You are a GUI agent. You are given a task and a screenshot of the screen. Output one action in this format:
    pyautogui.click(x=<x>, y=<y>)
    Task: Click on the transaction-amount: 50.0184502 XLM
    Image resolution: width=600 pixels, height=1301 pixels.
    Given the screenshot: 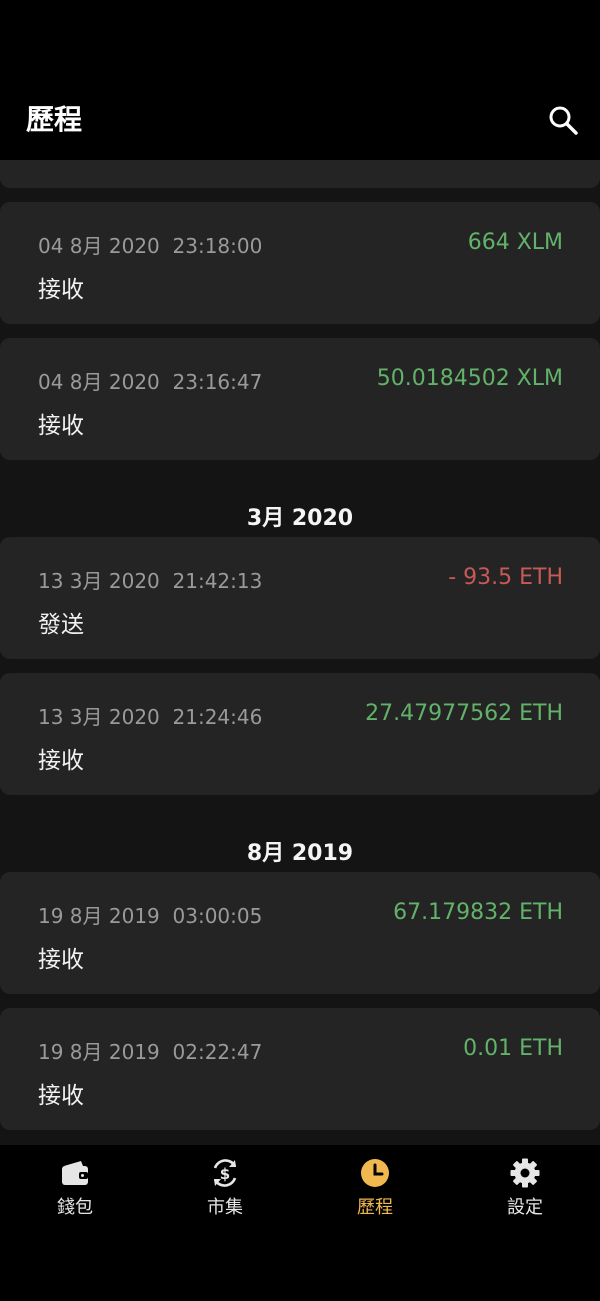 What is the action you would take?
    pyautogui.click(x=469, y=378)
    